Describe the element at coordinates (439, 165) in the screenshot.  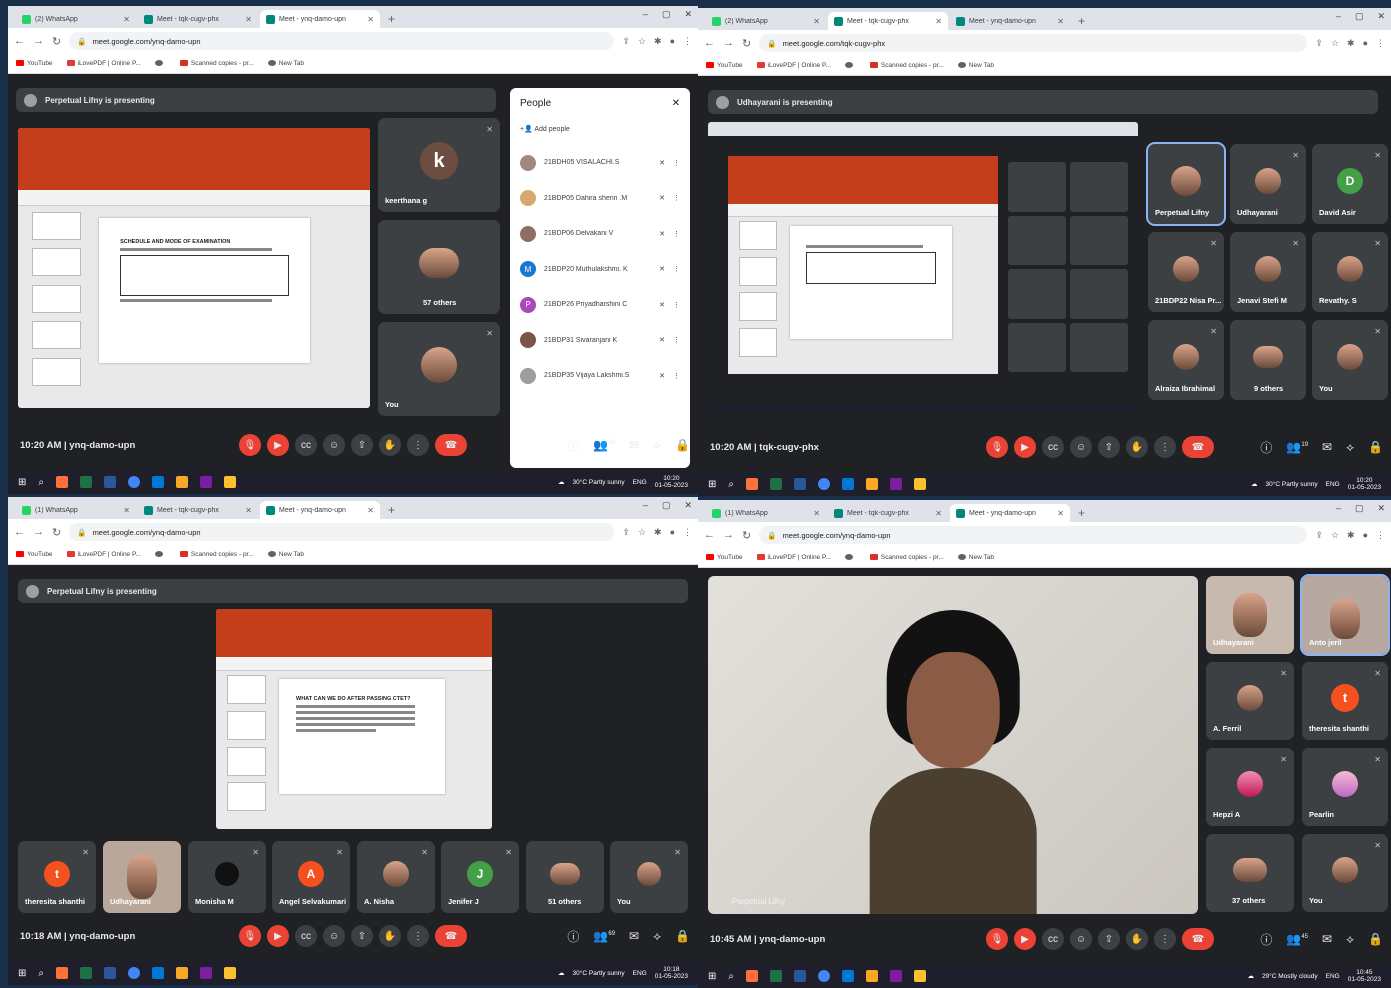
I see `participant-tile: k ✕ keerthana g` at that location.